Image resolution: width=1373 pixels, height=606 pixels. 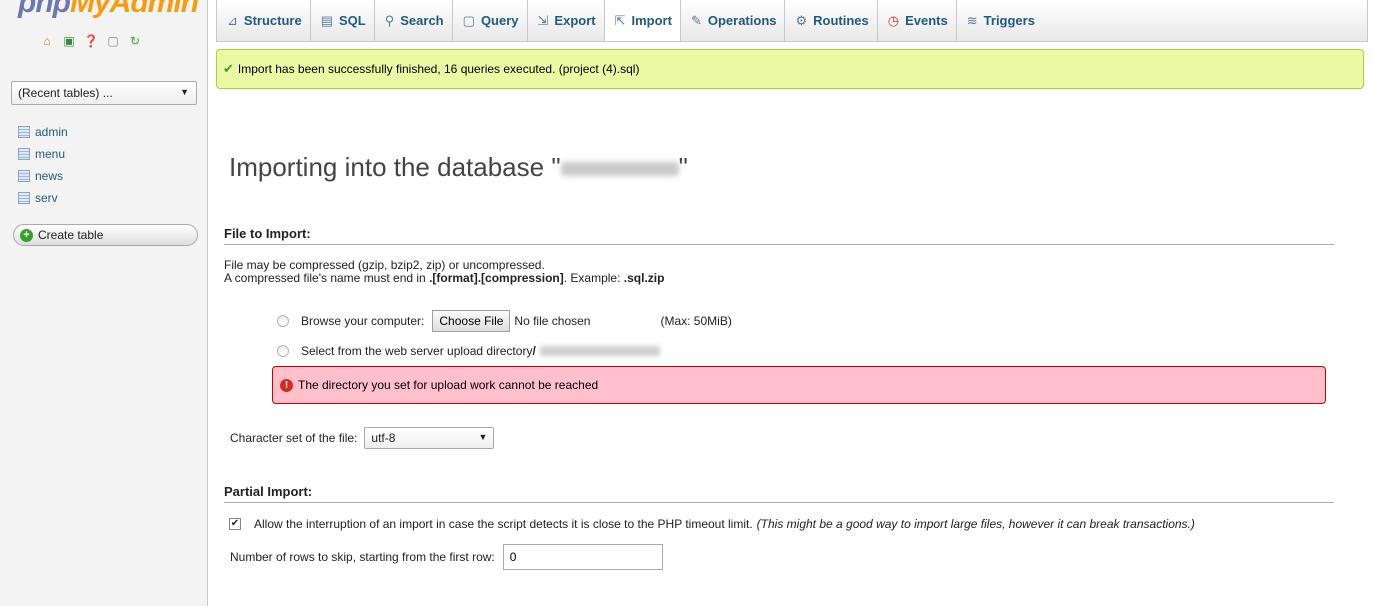 What do you see at coordinates (343, 20) in the screenshot?
I see `tab-sql: ▤ SQL` at bounding box center [343, 20].